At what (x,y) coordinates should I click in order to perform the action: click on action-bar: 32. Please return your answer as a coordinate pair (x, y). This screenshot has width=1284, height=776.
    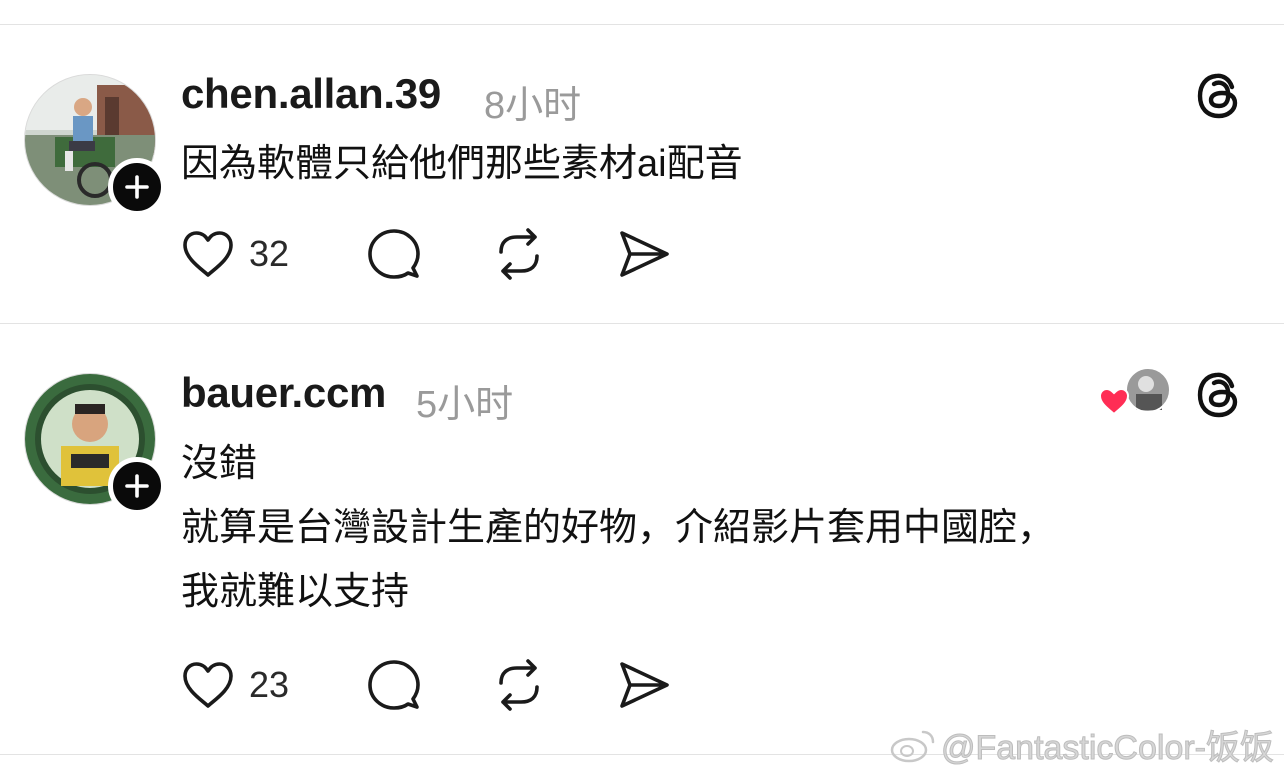
    Looking at the image, I should click on (441, 254).